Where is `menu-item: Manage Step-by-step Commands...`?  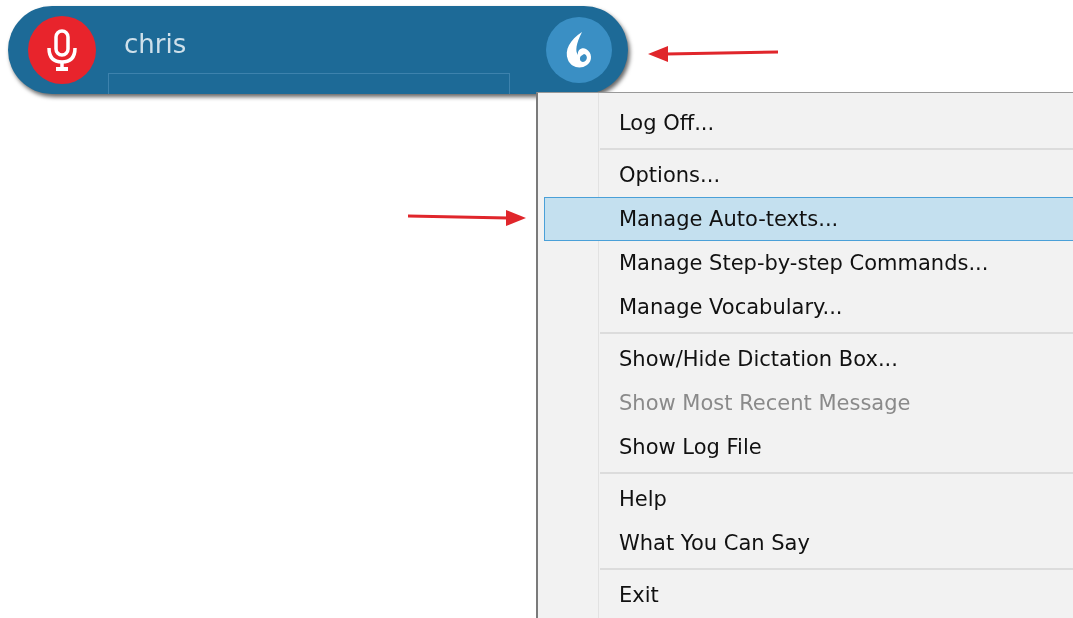
menu-item: Manage Step-by-step Commands... is located at coordinates (808, 263).